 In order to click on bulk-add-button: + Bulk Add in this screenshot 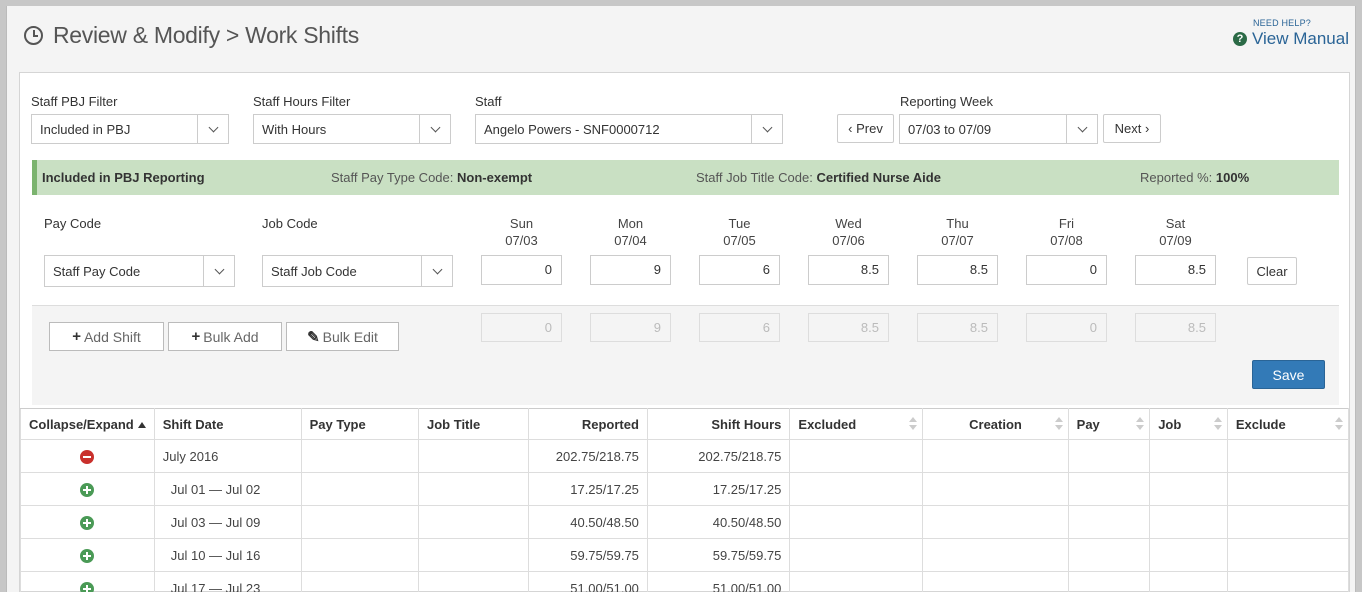, I will do `click(225, 336)`.